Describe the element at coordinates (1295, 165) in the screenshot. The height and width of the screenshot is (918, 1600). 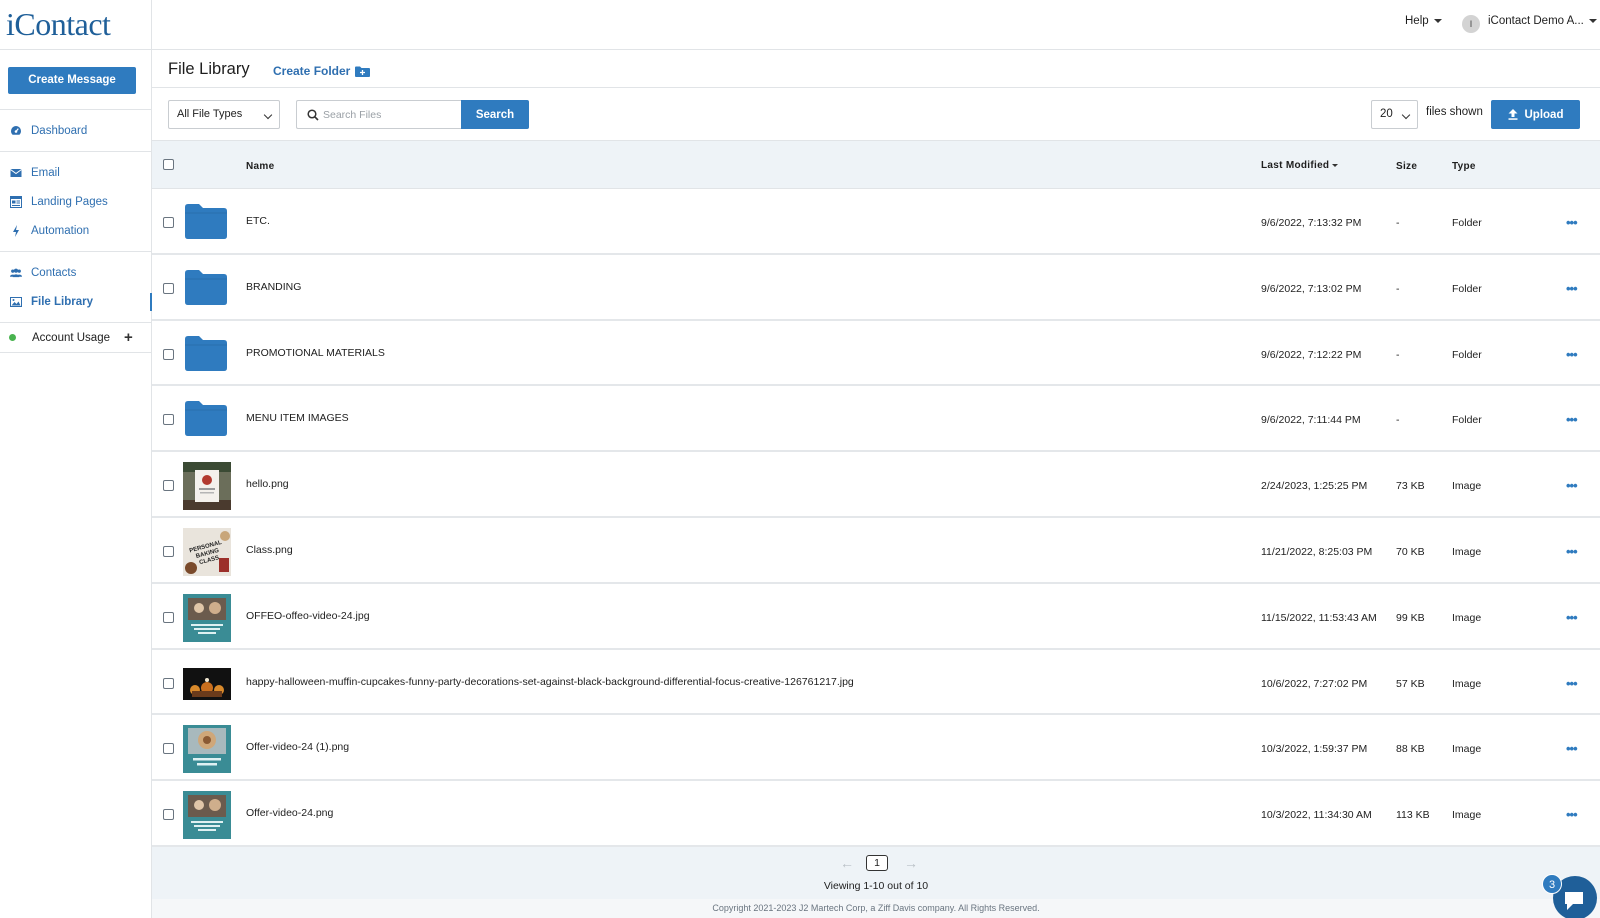
I see `column-header-modified-label: Last Modified` at that location.